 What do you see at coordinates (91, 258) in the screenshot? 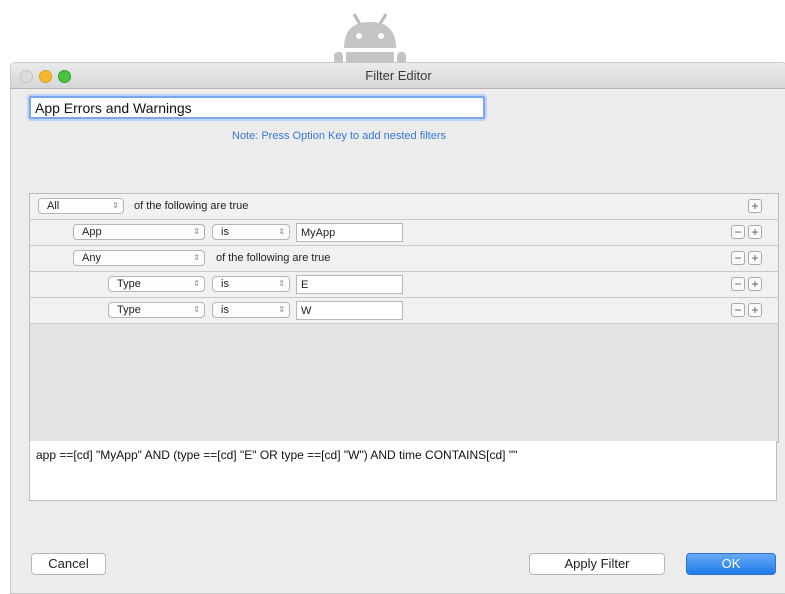
I see `popup-value: Any` at bounding box center [91, 258].